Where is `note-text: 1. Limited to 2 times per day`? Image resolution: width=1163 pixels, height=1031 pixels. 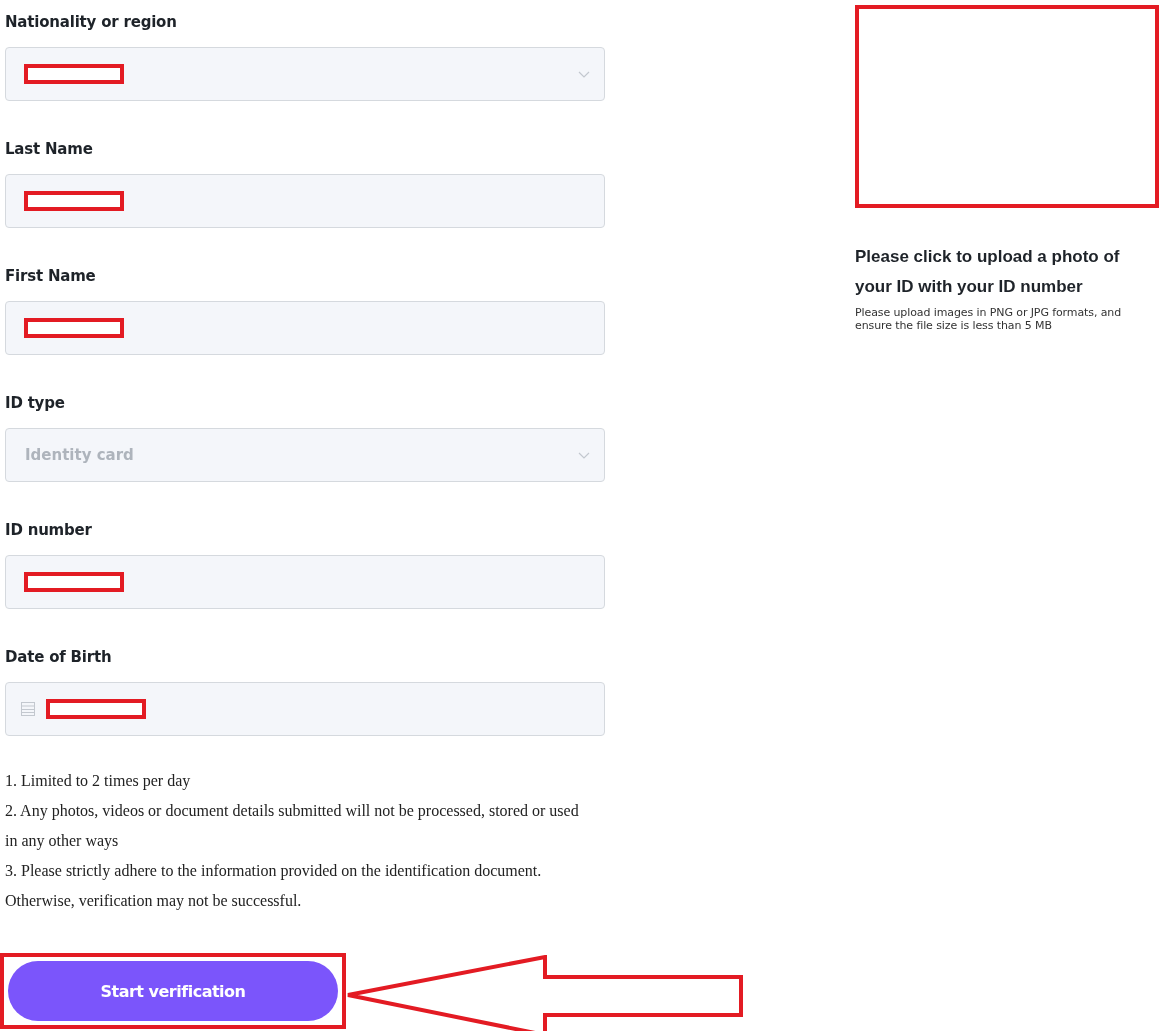
note-text: 1. Limited to 2 times per day is located at coordinates (98, 781).